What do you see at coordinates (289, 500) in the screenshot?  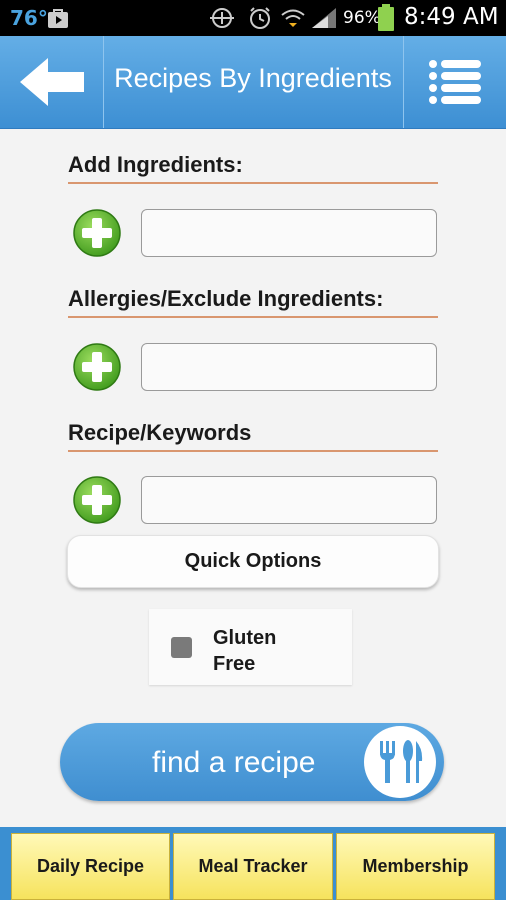 I see `keywords-input` at bounding box center [289, 500].